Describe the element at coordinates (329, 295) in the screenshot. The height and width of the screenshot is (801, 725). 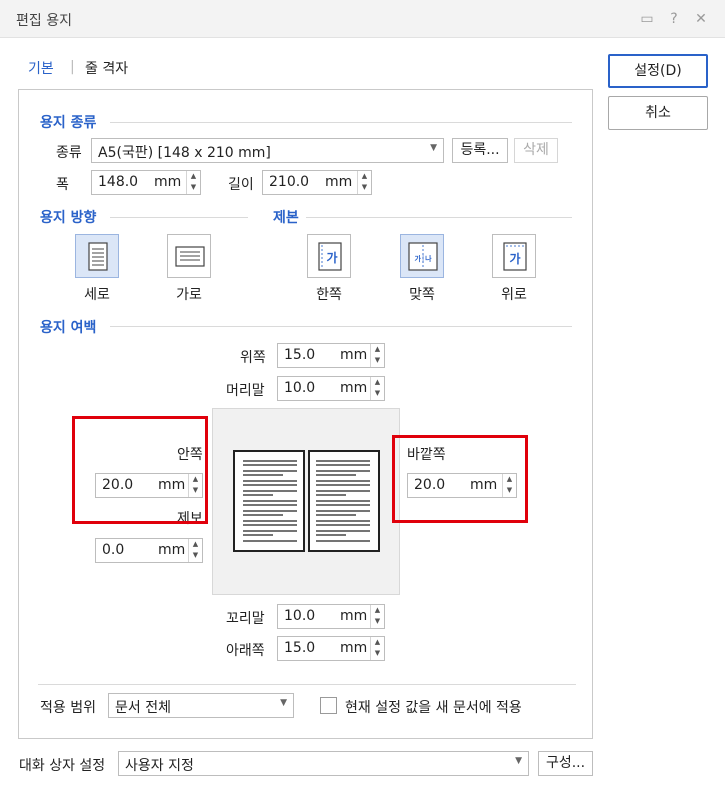
I see `binding-single-label: 한쪽` at that location.